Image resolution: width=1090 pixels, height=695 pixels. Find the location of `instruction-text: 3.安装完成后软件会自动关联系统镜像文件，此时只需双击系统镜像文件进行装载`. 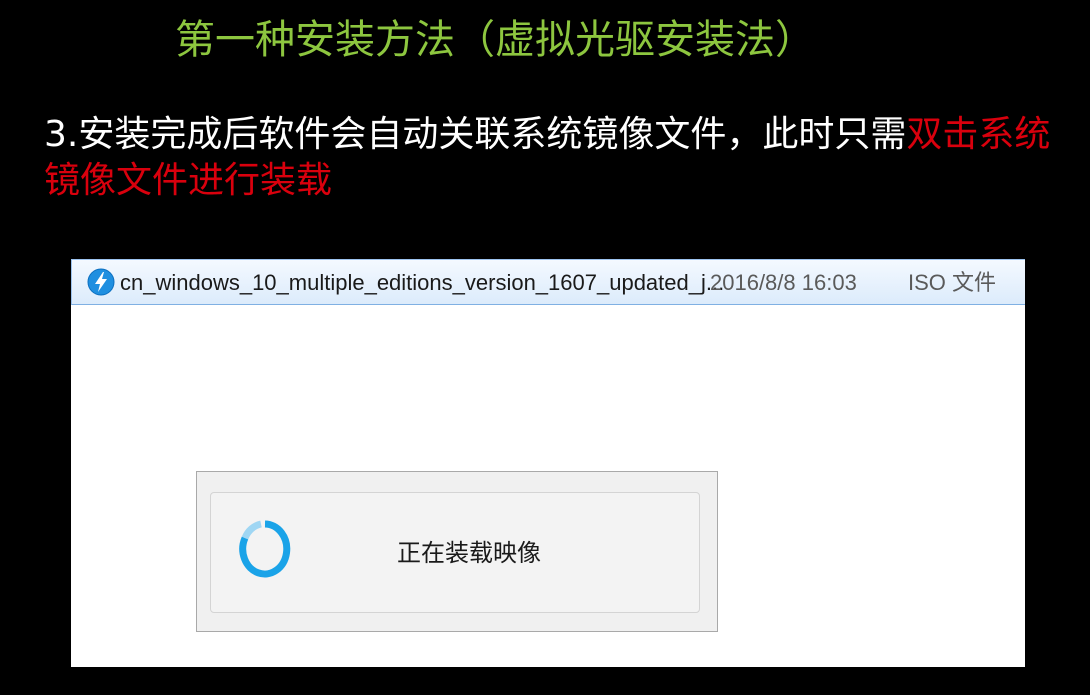

instruction-text: 3.安装完成后软件会自动关联系统镜像文件，此时只需双击系统镜像文件进行装载 is located at coordinates (559, 158).